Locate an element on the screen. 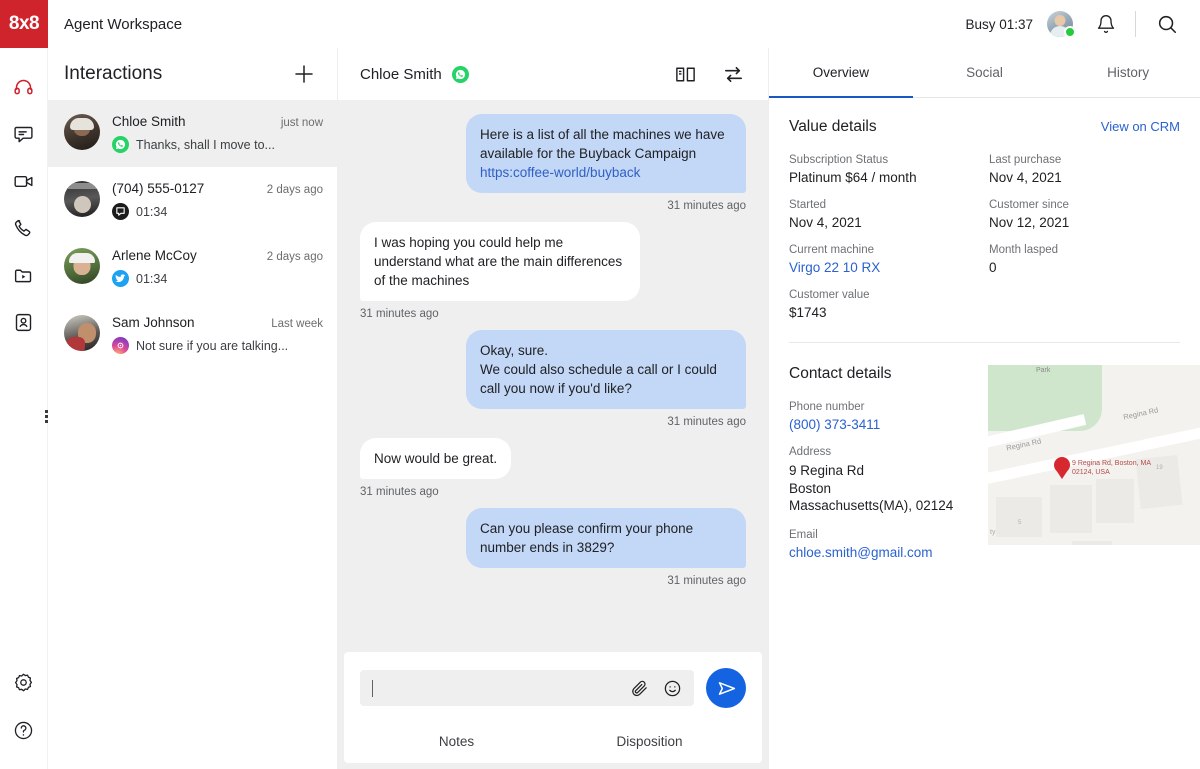  list-item-top: (704) 555-0127 2 days ago is located at coordinates (217, 188).